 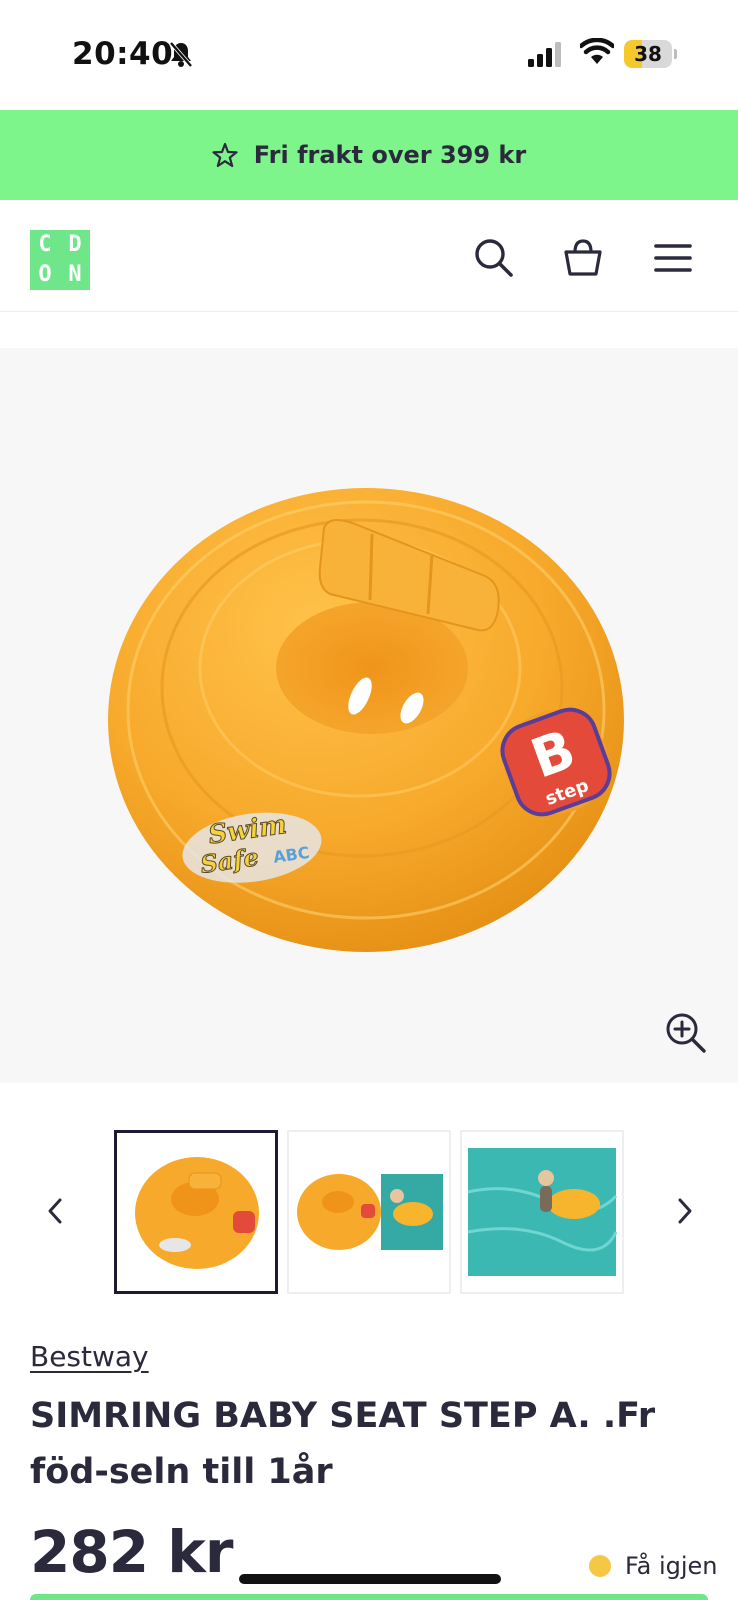 I want to click on stock-status: Få igjen, so click(x=653, y=1566).